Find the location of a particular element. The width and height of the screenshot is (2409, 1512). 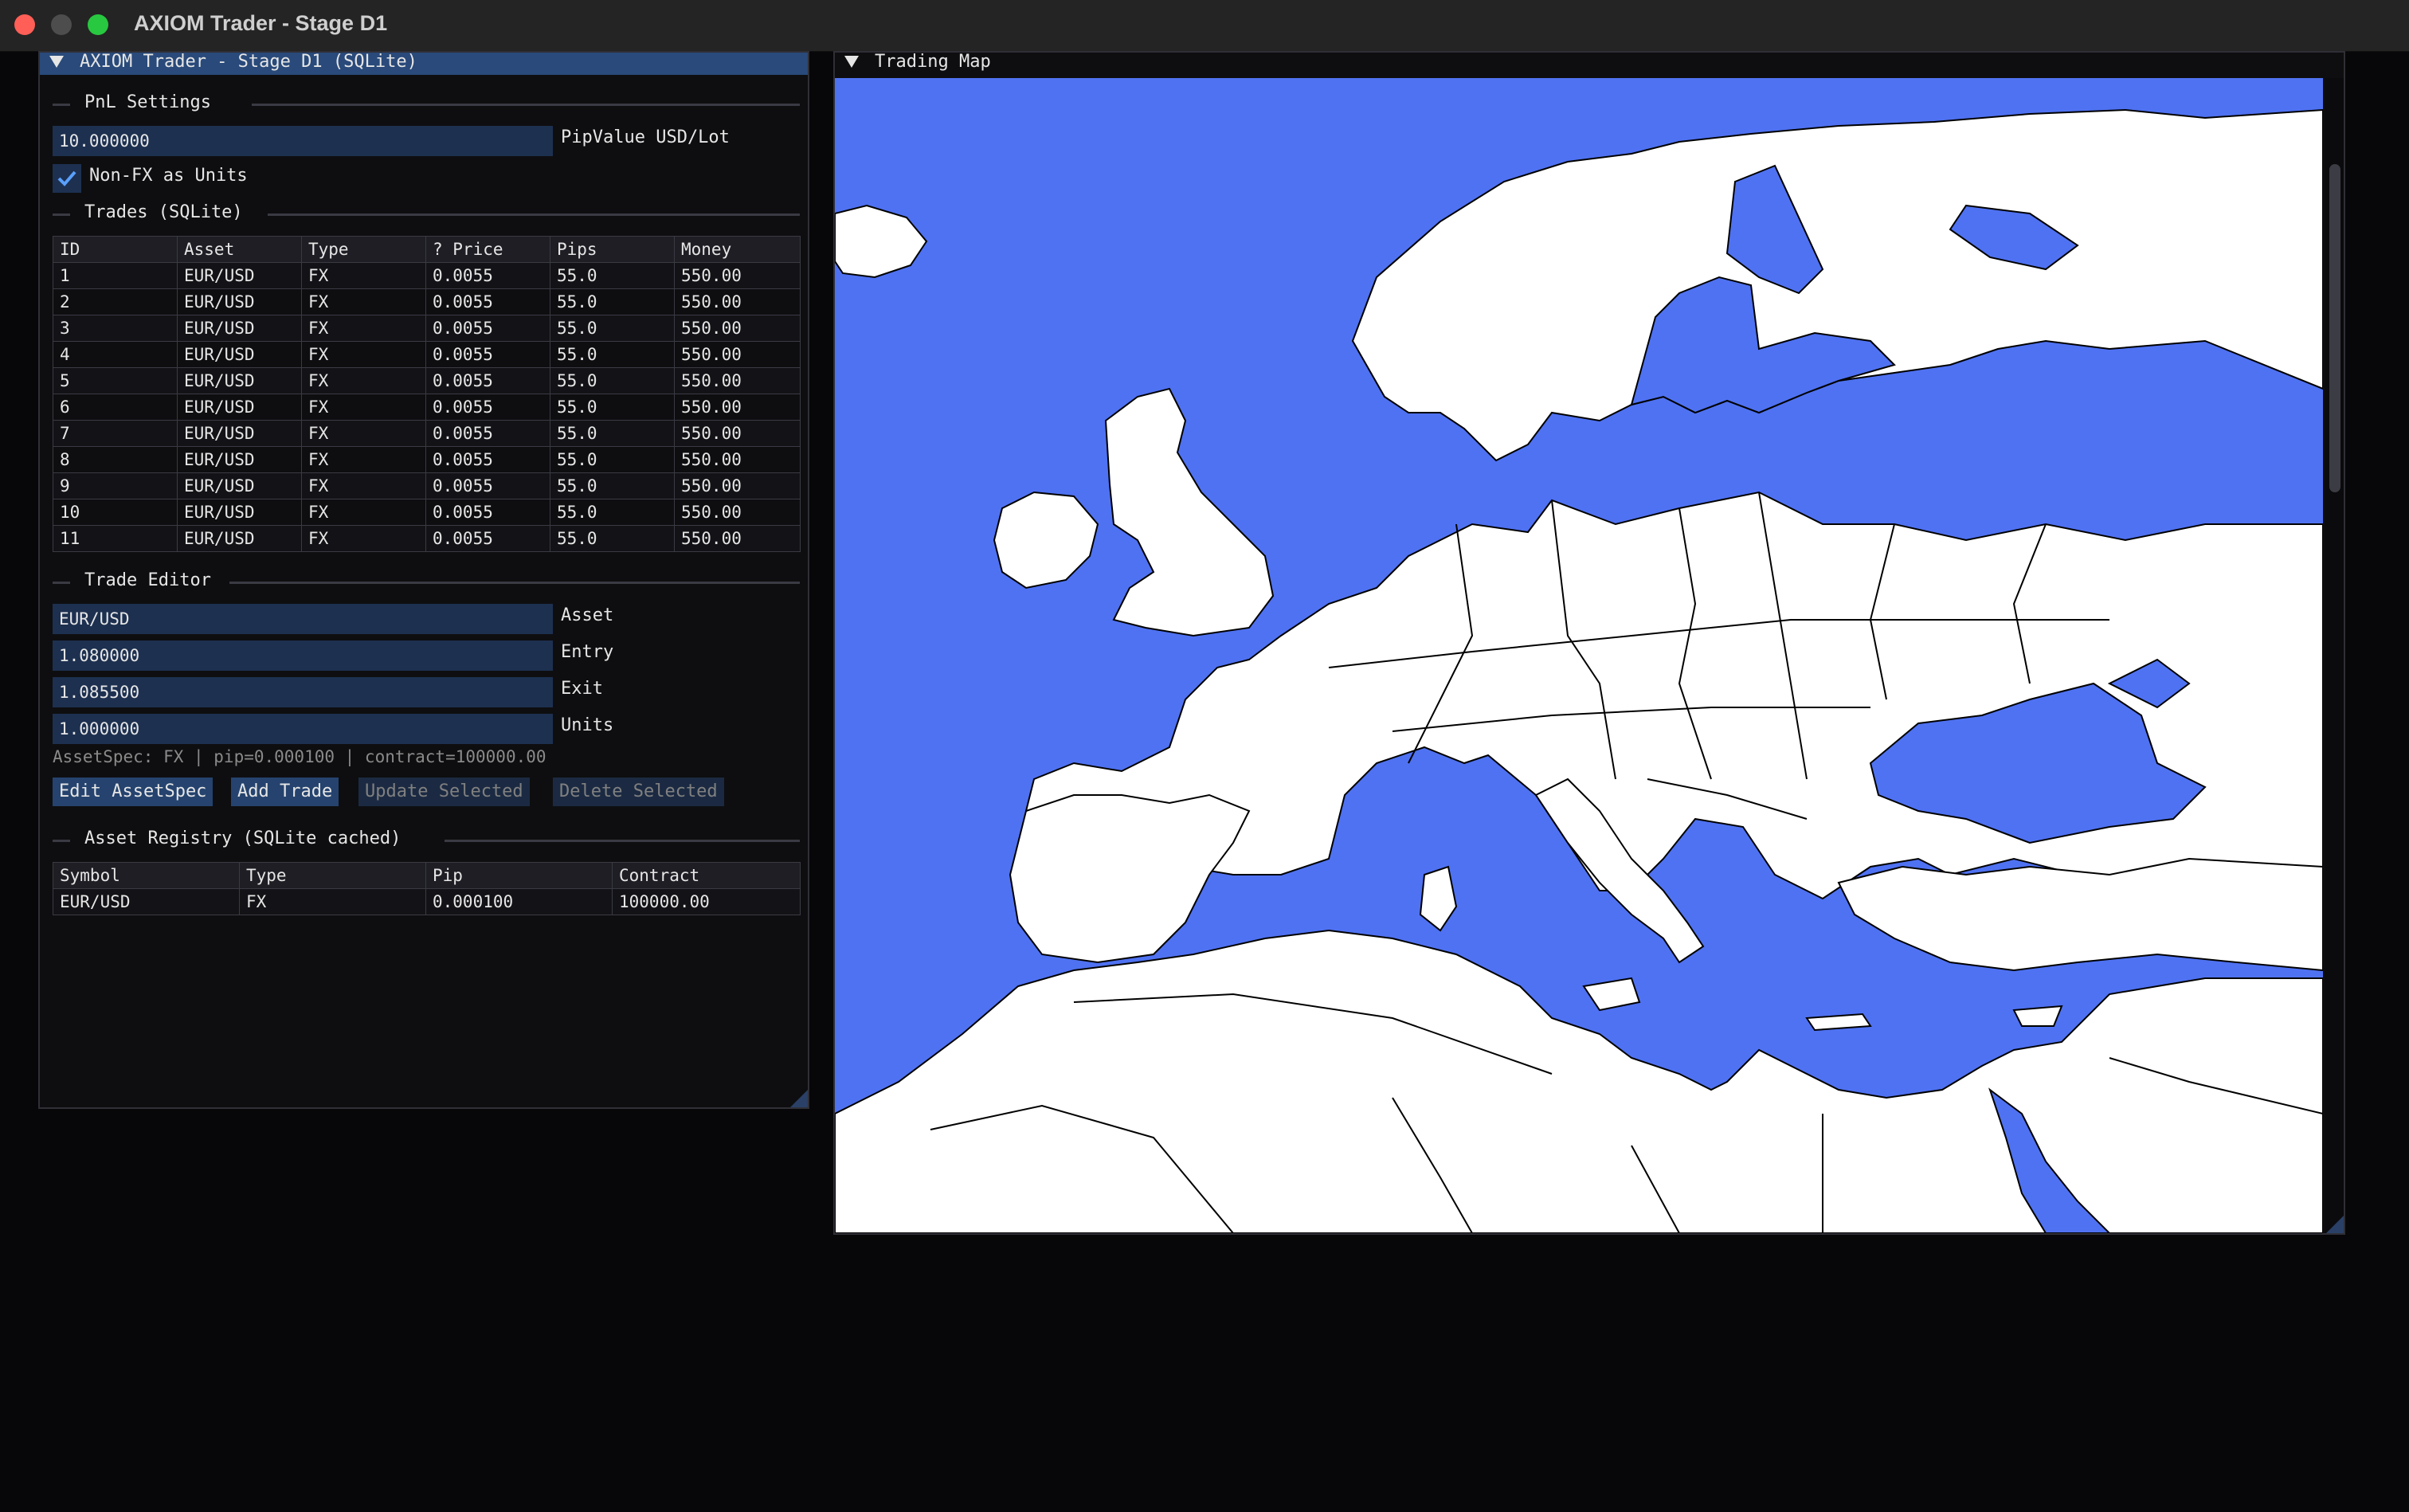

trade-row: 9 EUR/USD FX 0.0055 55.0 550.00 is located at coordinates (427, 486).